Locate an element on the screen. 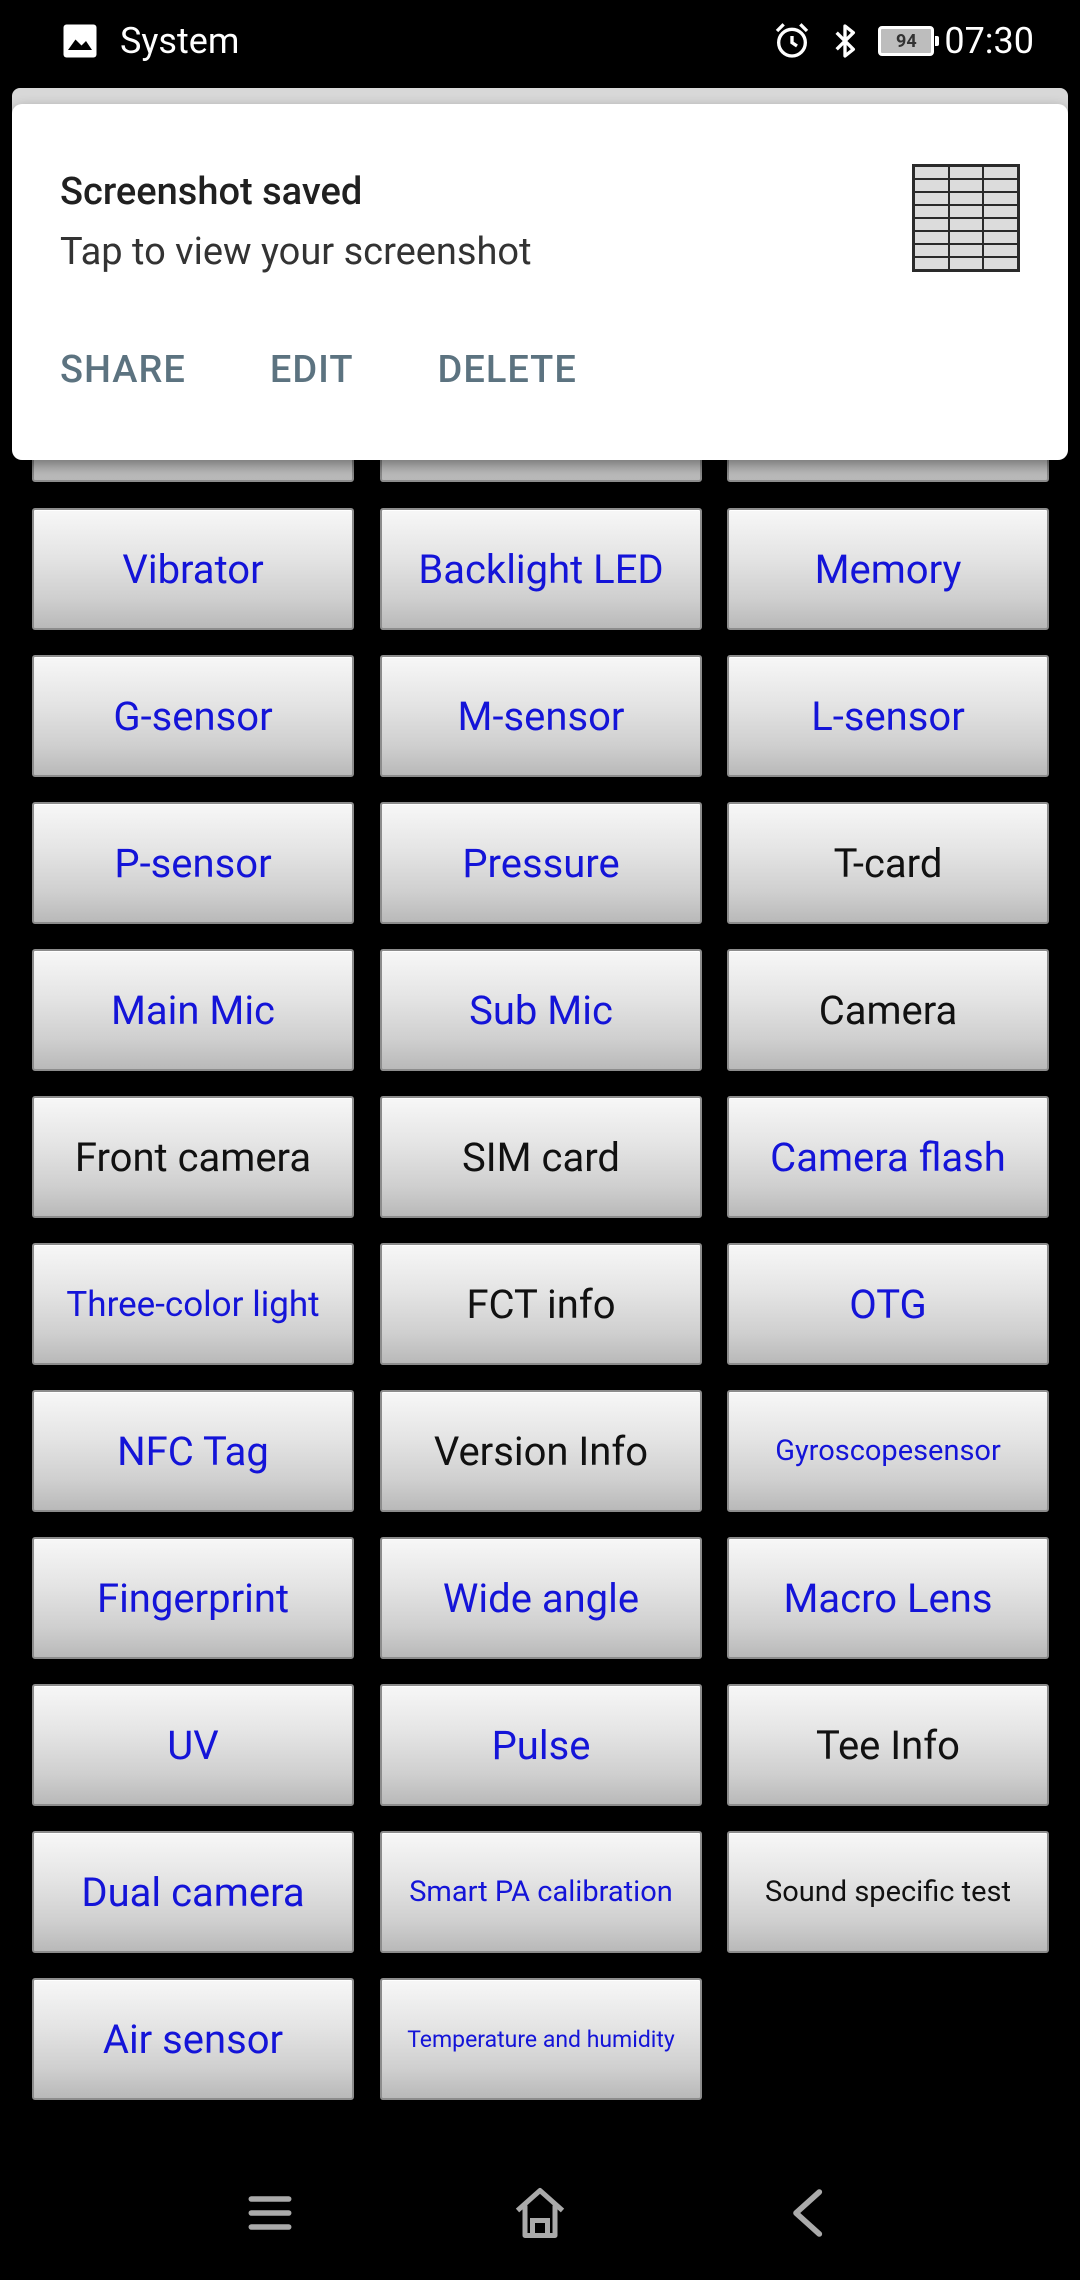 This screenshot has width=1080, height=2280. test-button-sim-card: SIM card is located at coordinates (541, 1157).